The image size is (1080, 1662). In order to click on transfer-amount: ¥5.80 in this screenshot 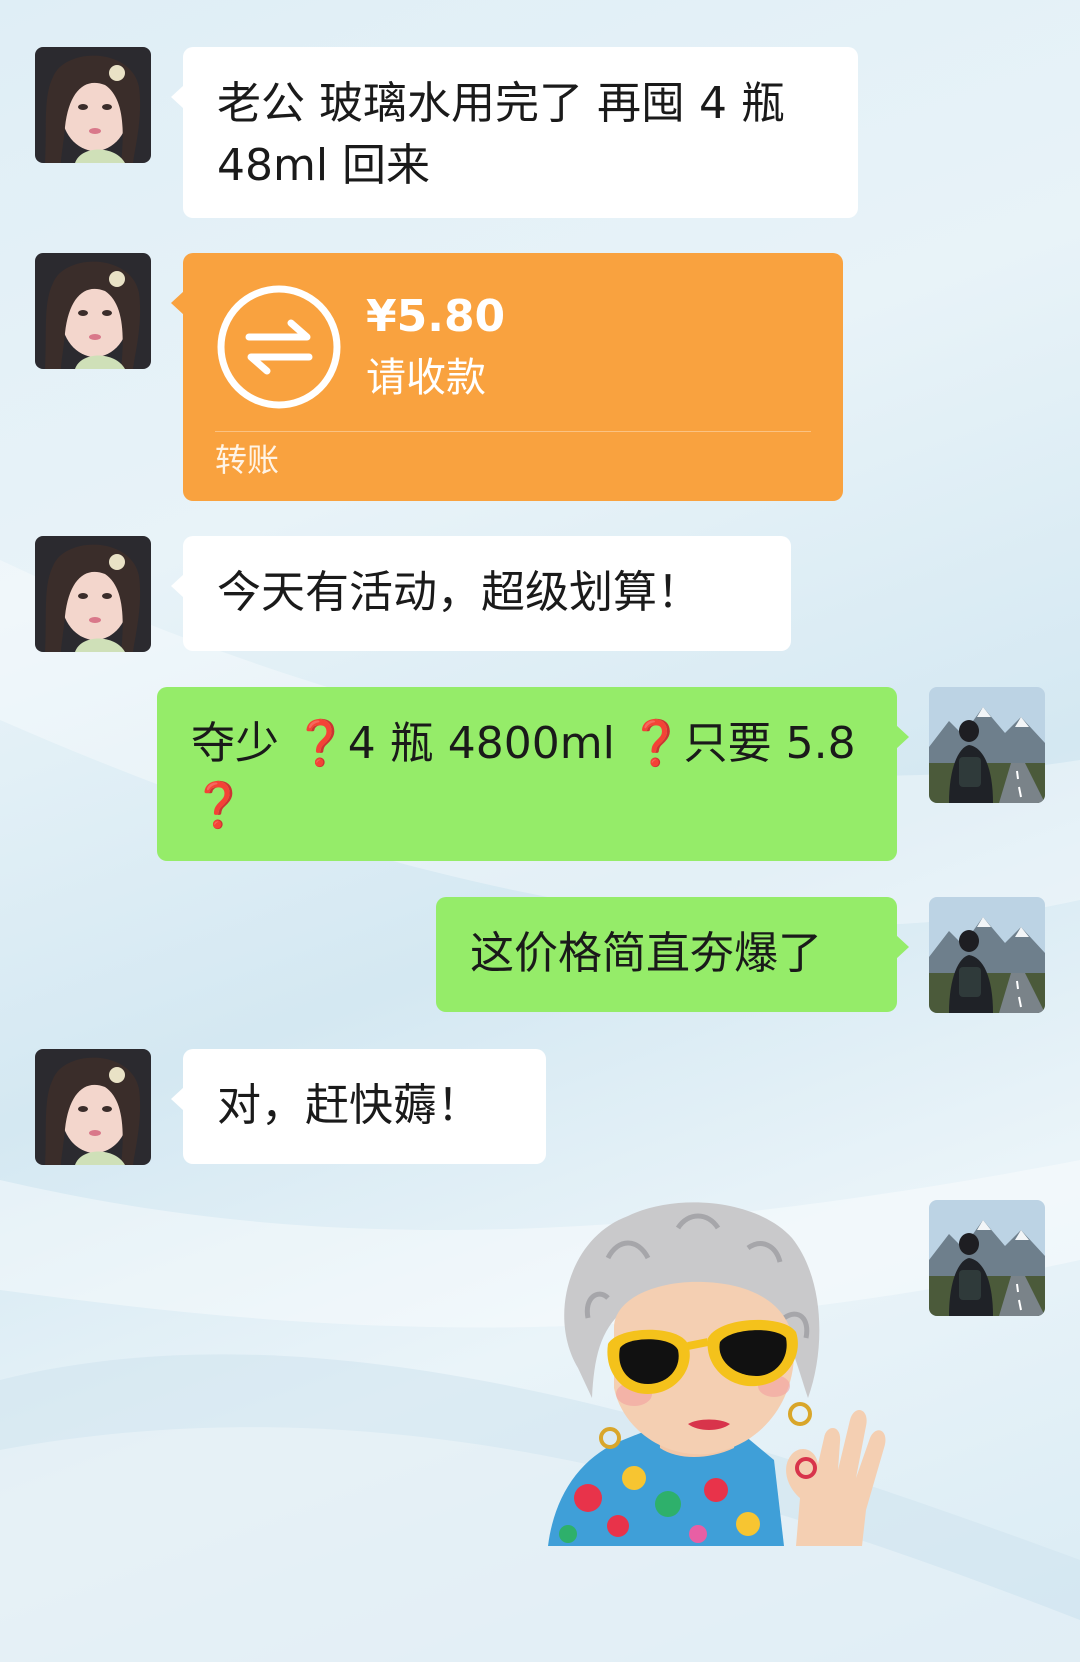, I will do `click(436, 316)`.